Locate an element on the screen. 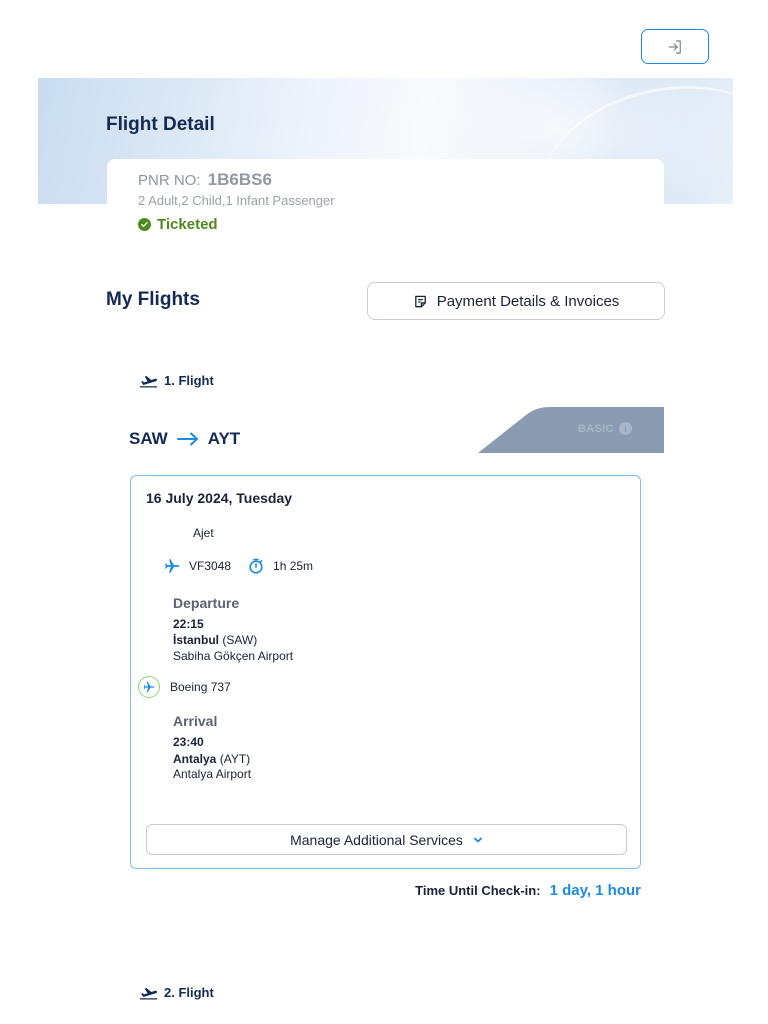  departure-city: İstanbul (SAW) is located at coordinates (215, 640).